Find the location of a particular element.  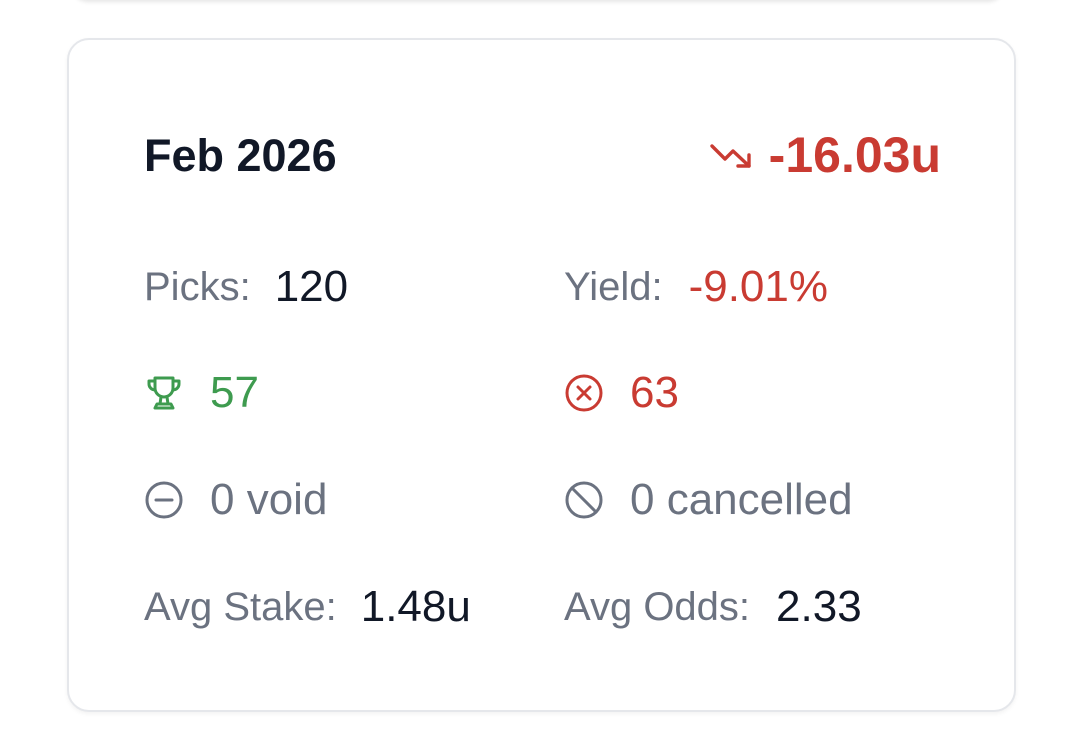

ban-icon is located at coordinates (584, 500).